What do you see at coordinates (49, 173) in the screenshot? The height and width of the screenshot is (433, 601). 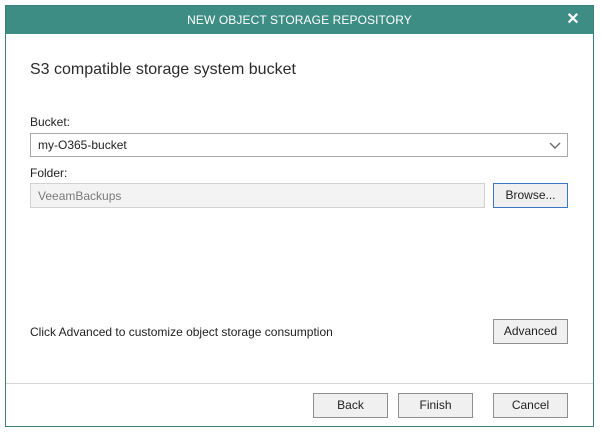 I see `folder-label: Folder:` at bounding box center [49, 173].